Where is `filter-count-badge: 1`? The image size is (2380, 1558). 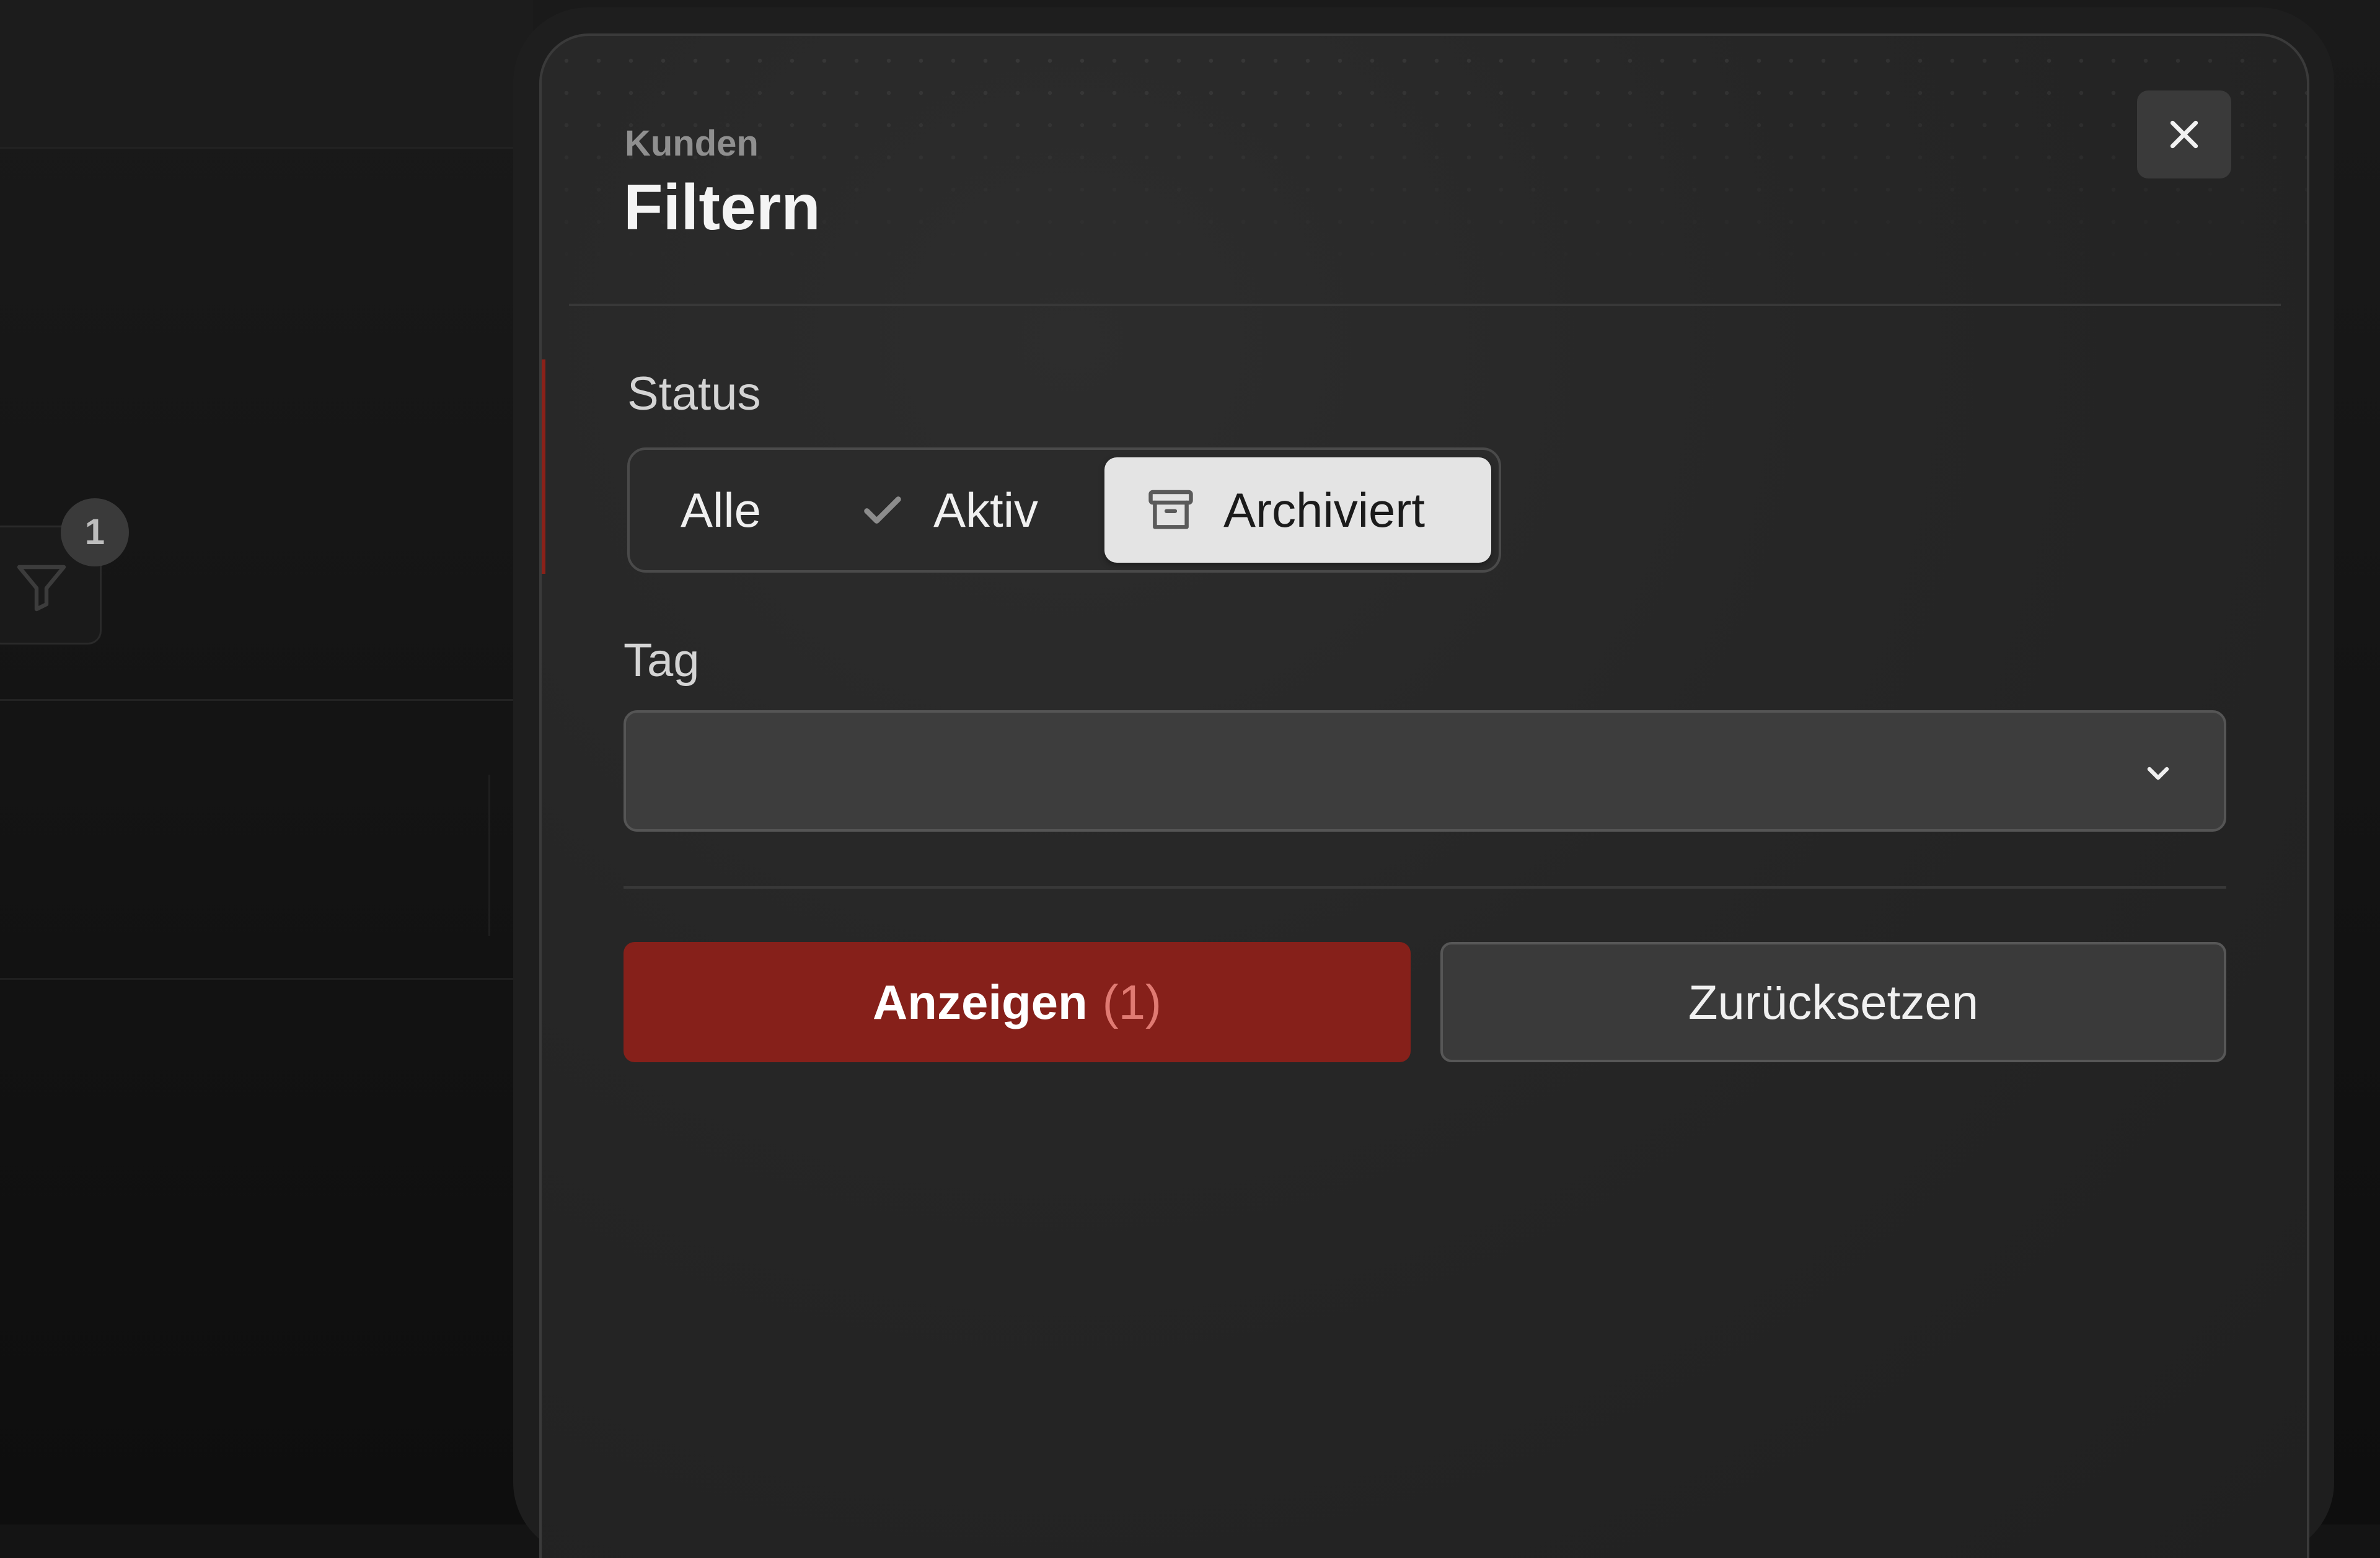
filter-count-badge: 1 is located at coordinates (95, 532).